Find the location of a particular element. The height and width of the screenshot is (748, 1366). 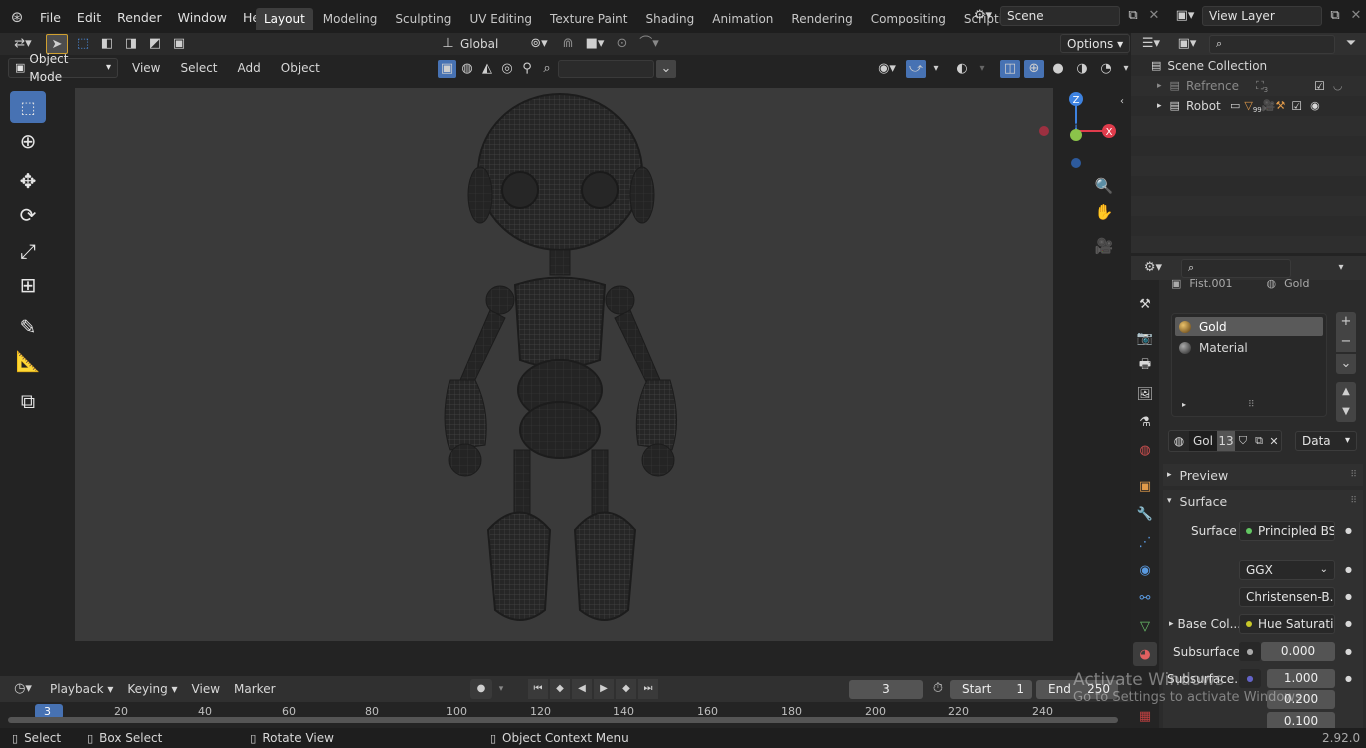

object-type-mesh-icon: ◍ is located at coordinates (467, 69).